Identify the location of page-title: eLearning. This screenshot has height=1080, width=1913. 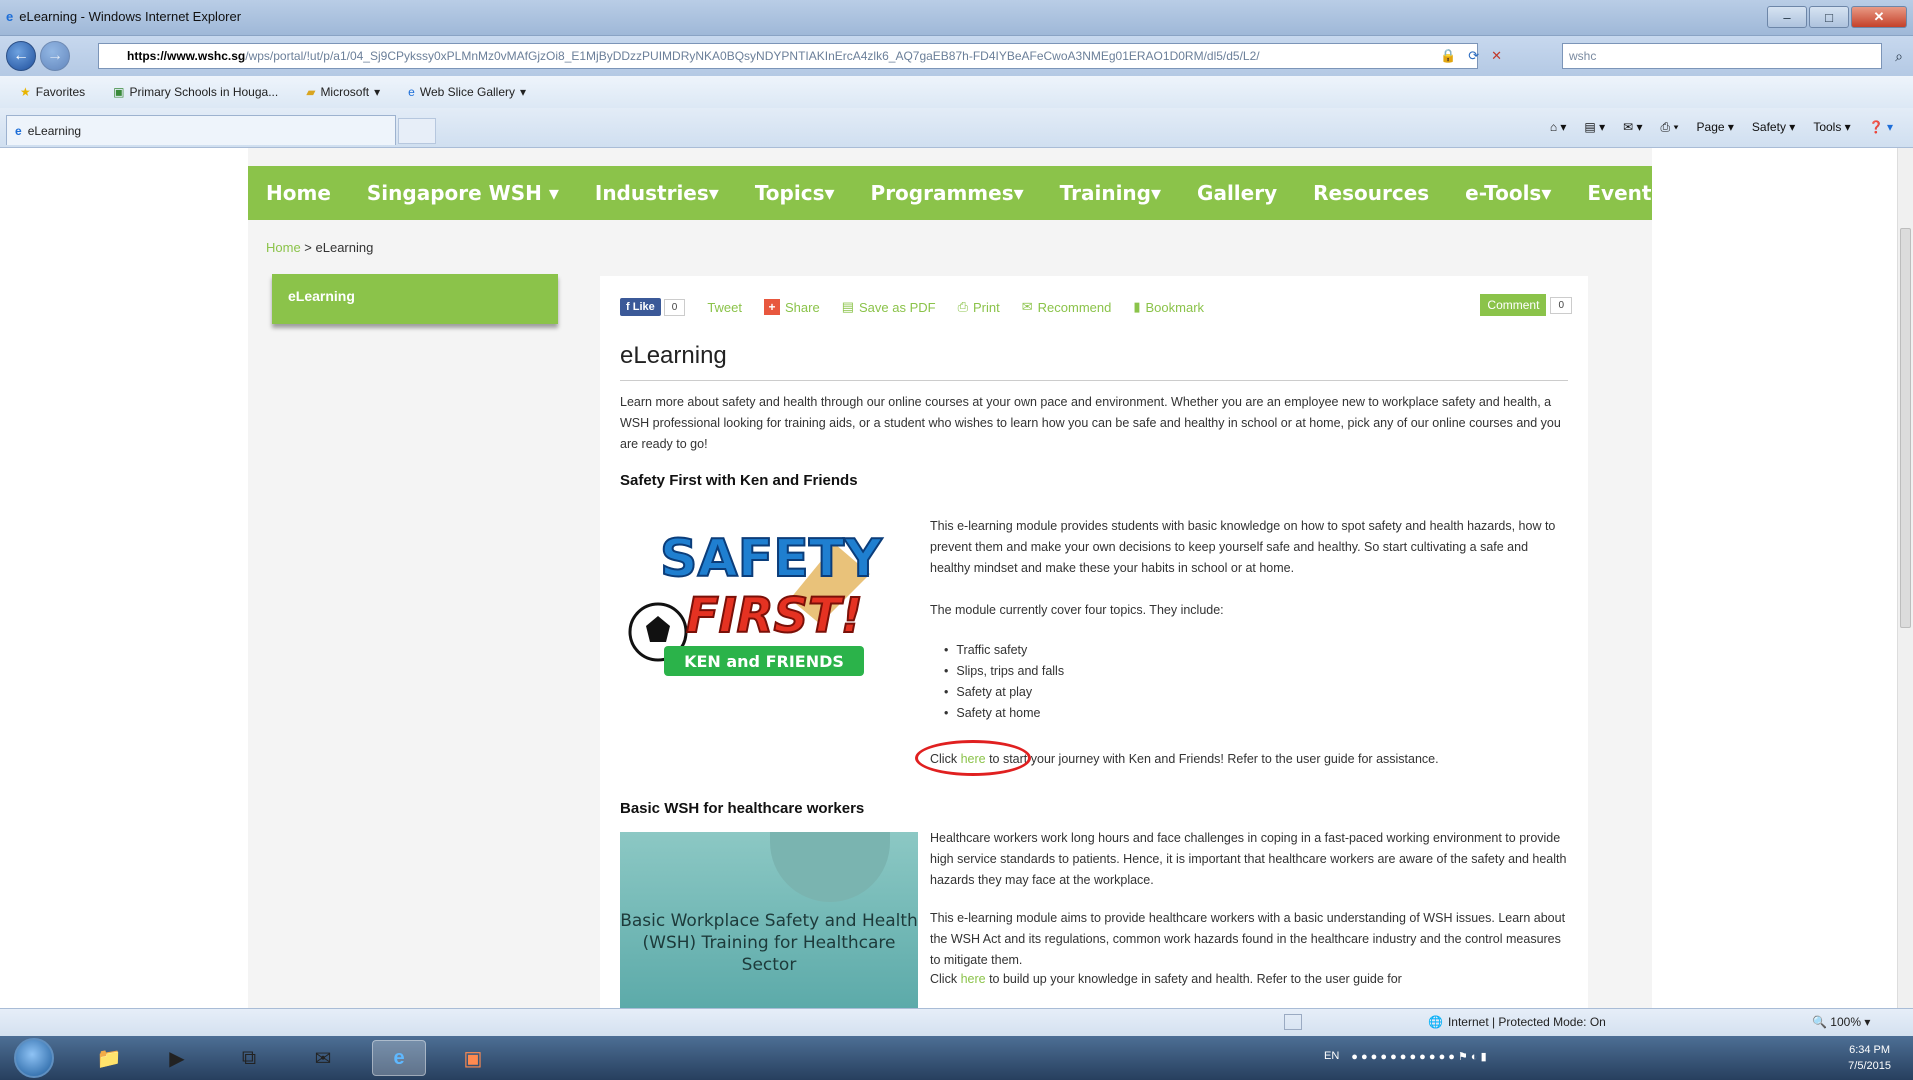
(673, 355).